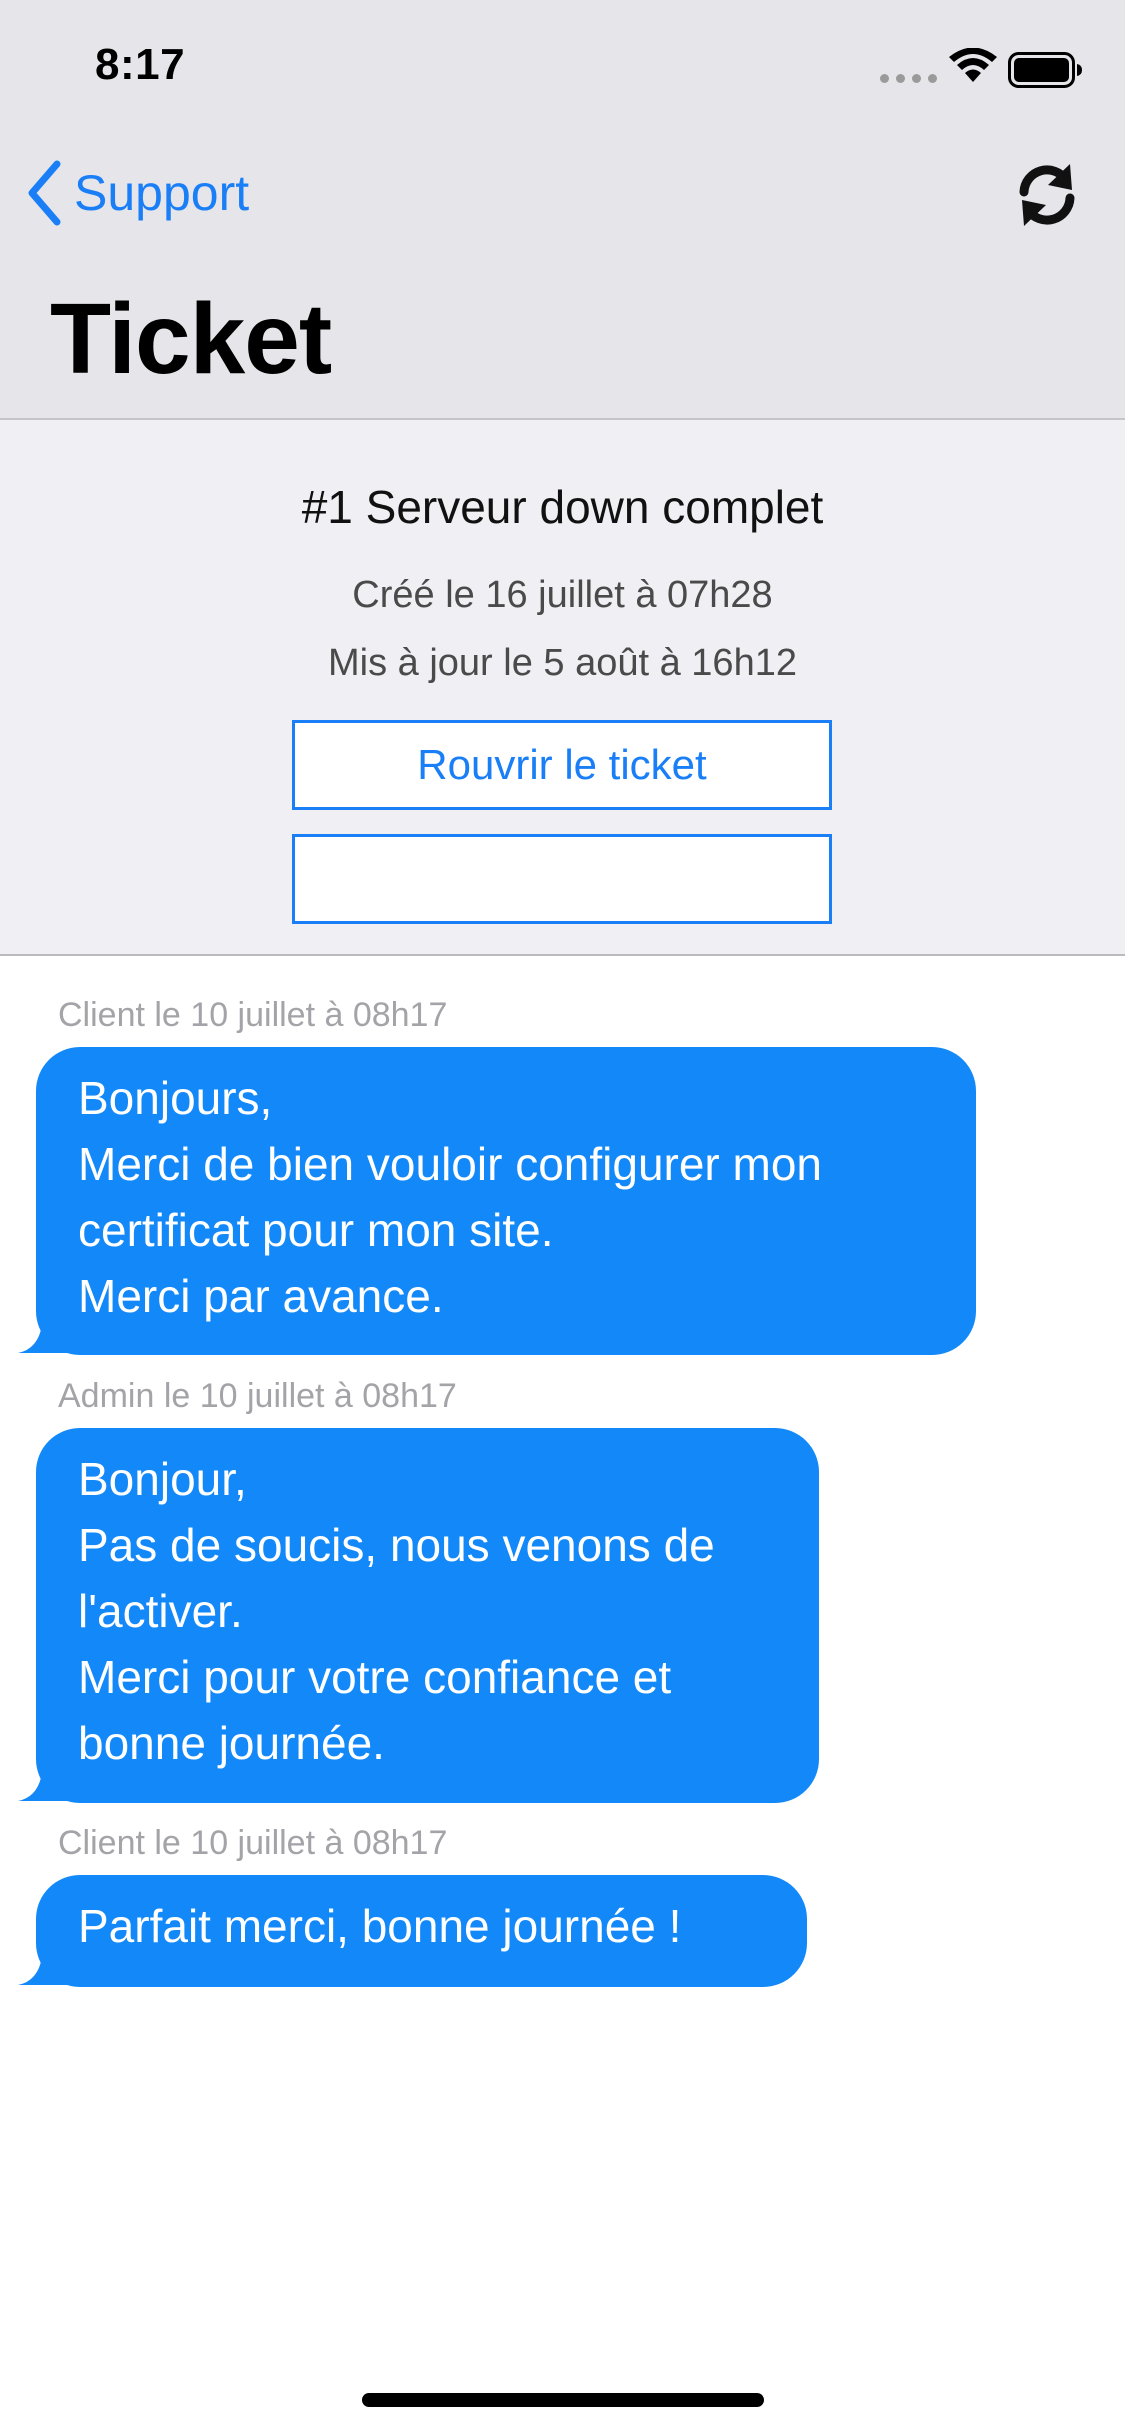 The height and width of the screenshot is (2436, 1125). I want to click on secondary-button, so click(562, 879).